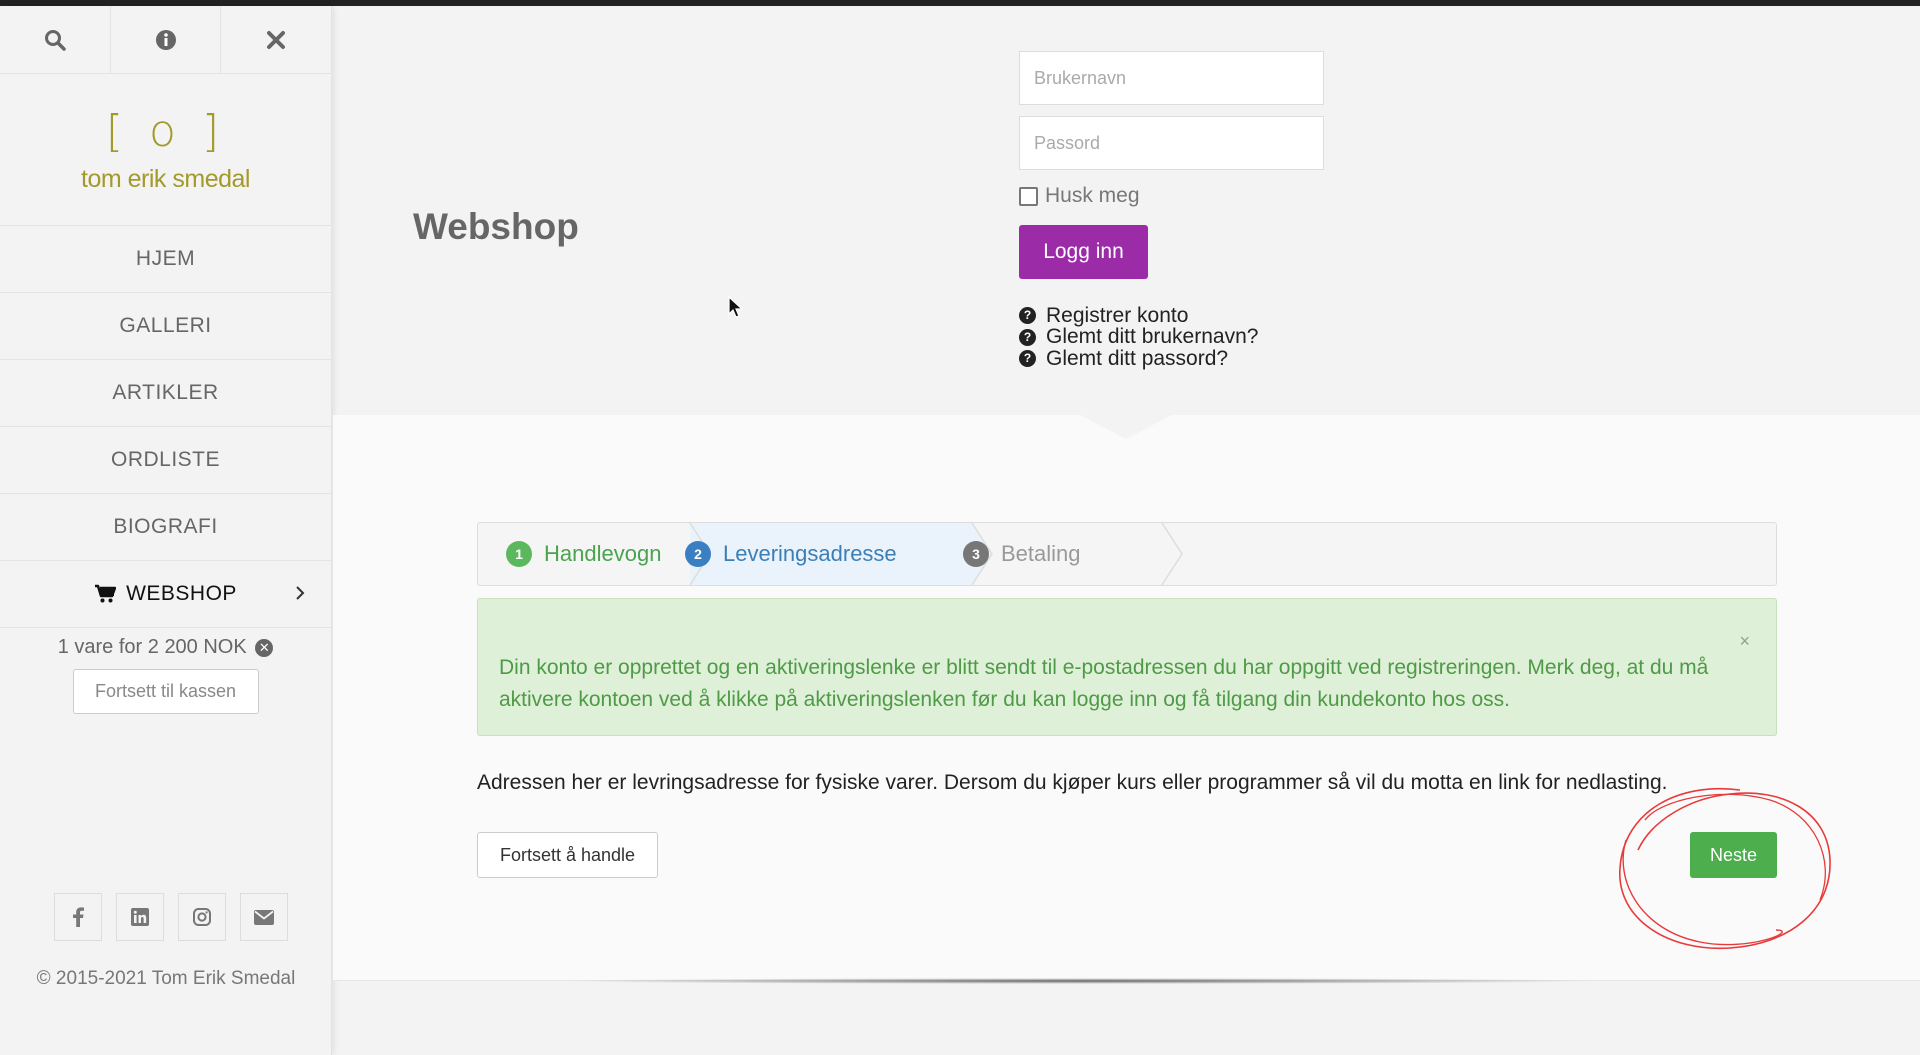  Describe the element at coordinates (152, 647) in the screenshot. I see `cart-summary-text: 1 vare for 2 200 NOK` at that location.